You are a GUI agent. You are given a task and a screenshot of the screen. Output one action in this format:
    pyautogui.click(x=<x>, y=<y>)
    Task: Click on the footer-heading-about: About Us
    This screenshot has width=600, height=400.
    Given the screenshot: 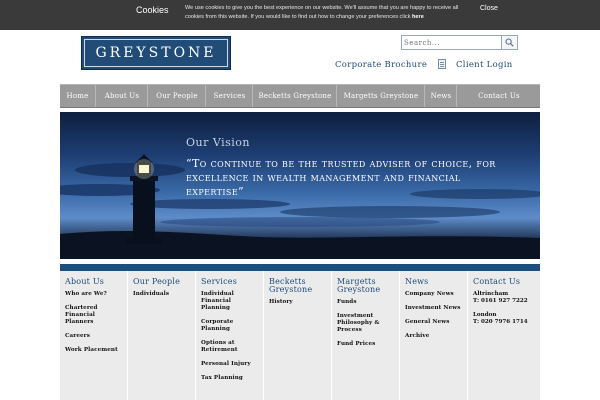 What is the action you would take?
    pyautogui.click(x=94, y=282)
    